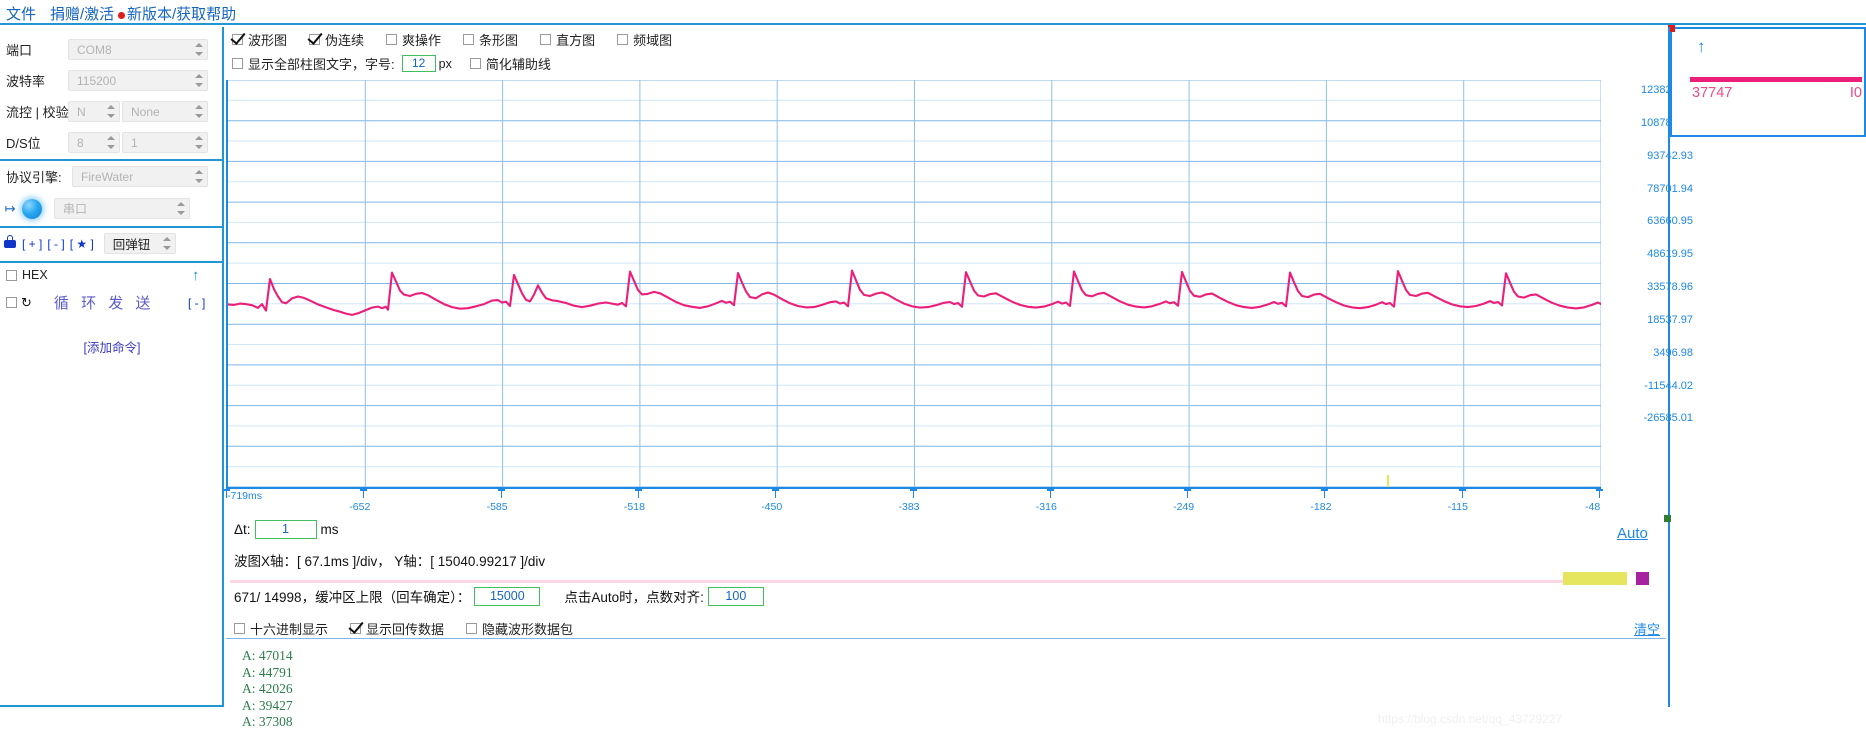 The image size is (1866, 734). Describe the element at coordinates (405, 629) in the screenshot. I see `checkbox-show-returned-data-label: 显示回传数据` at that location.